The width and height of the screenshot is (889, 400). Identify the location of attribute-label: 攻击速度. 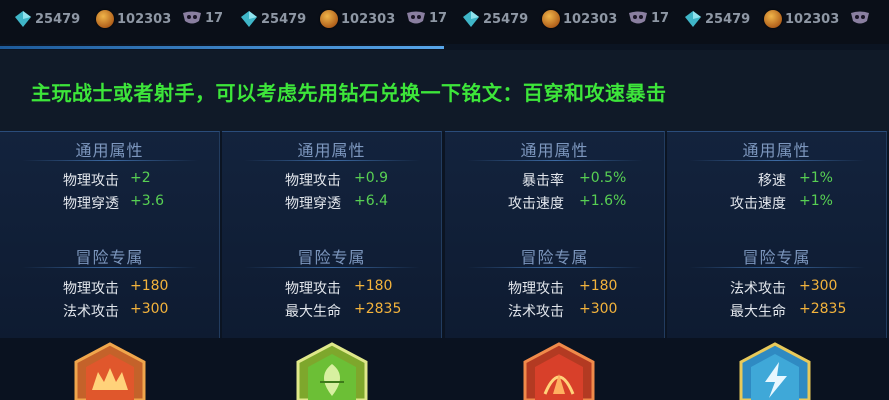
(536, 204).